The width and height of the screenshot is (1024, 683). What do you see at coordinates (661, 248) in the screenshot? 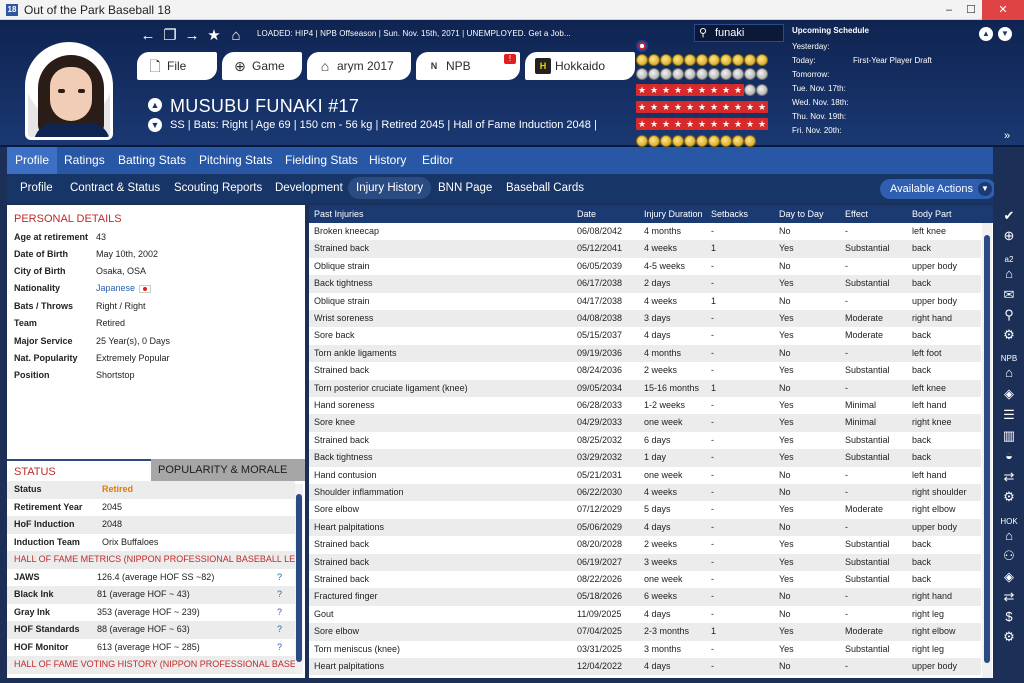
I see `injury-duration: 4 weeks` at bounding box center [661, 248].